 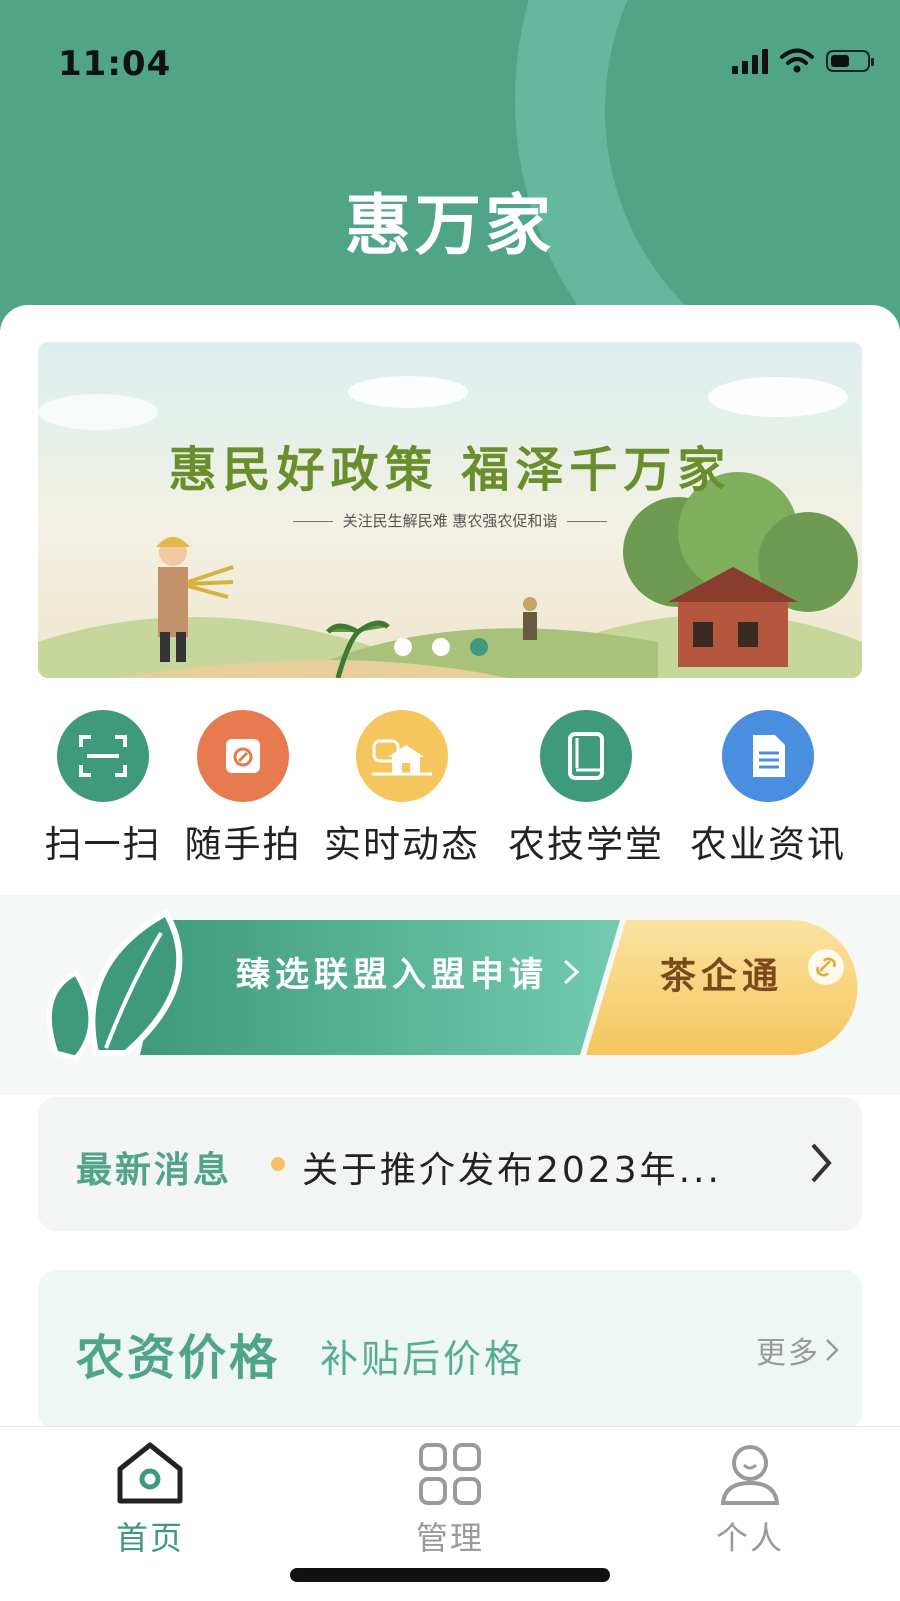 I want to click on quick-action-label: 农技学堂, so click(x=586, y=844).